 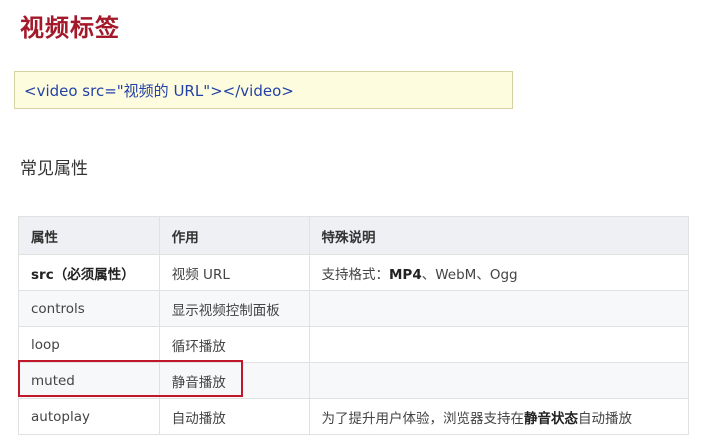 What do you see at coordinates (89, 380) in the screenshot?
I see `attr-cell: muted` at bounding box center [89, 380].